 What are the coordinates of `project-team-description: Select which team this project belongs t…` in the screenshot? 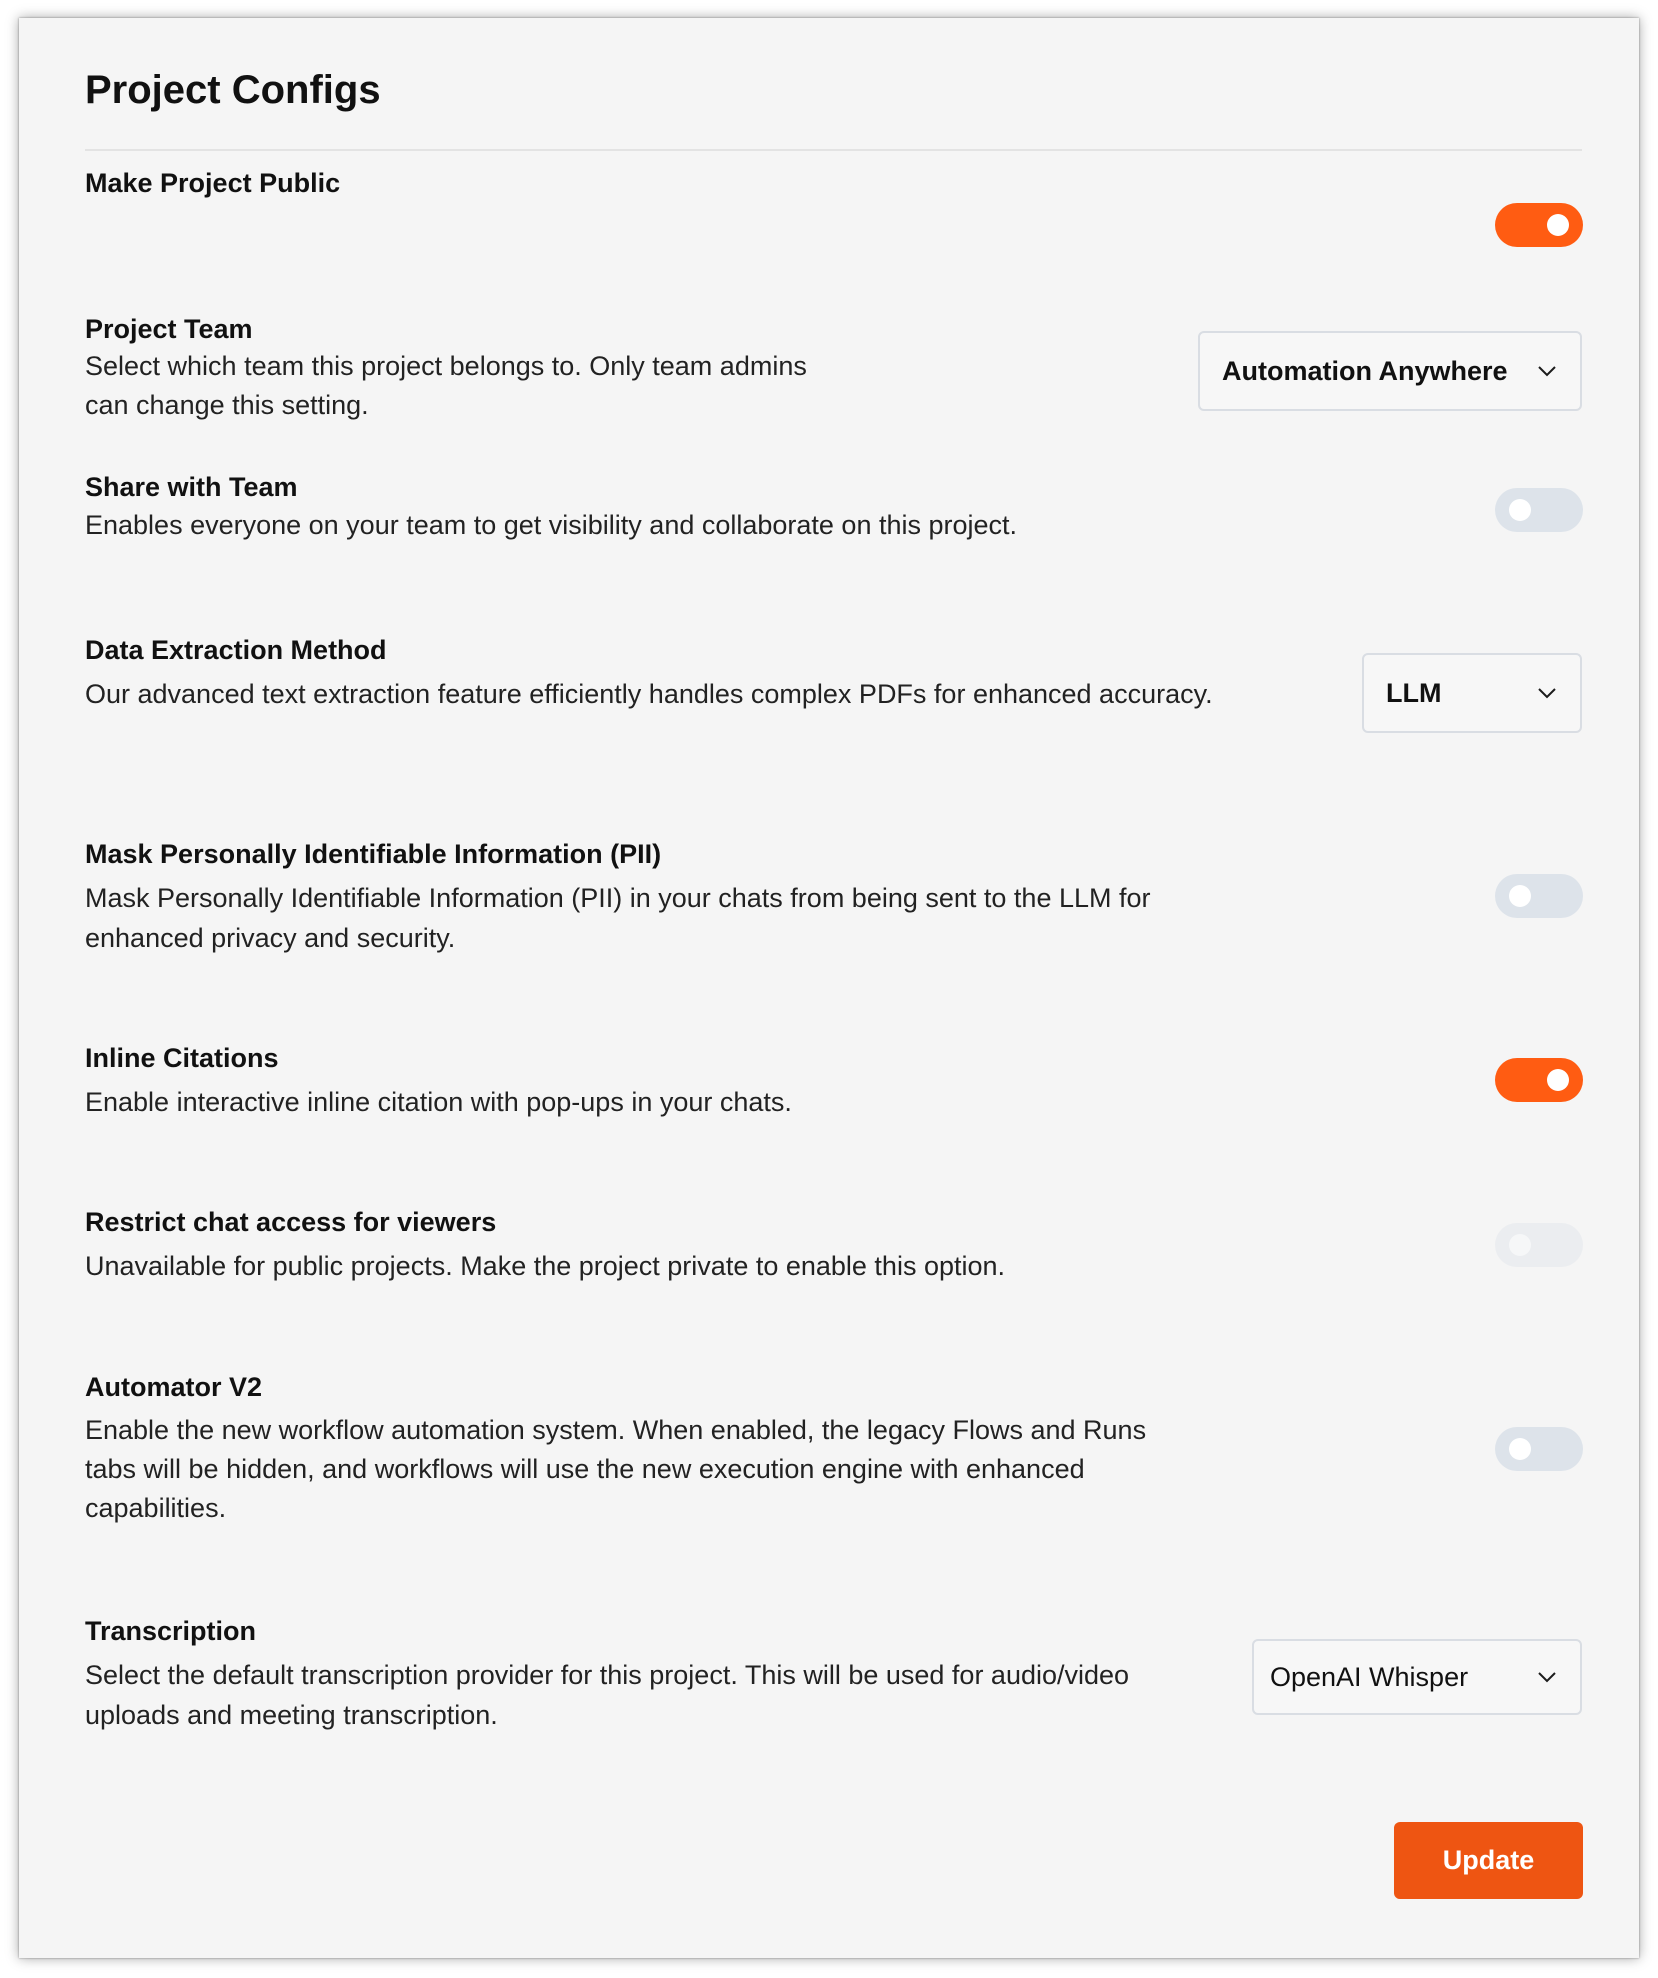 It's located at (446, 385).